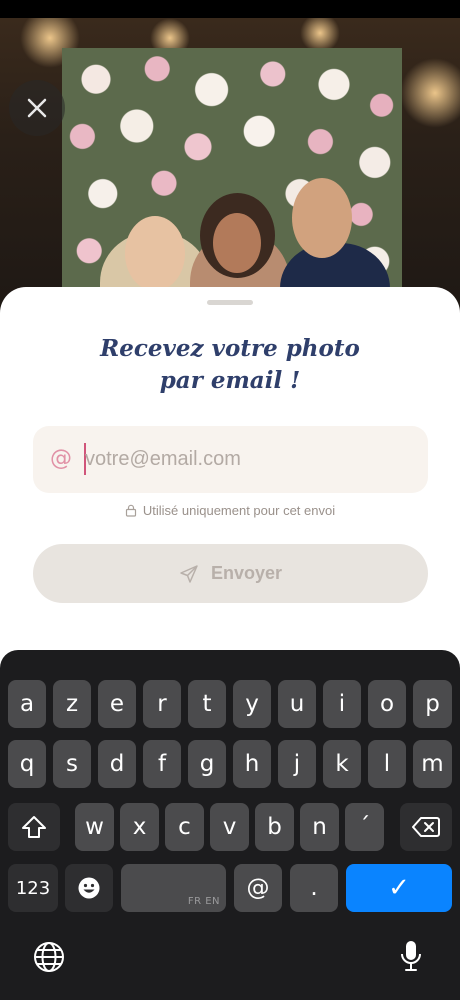 This screenshot has width=460, height=1000. What do you see at coordinates (162, 764) in the screenshot?
I see `key-f: f` at bounding box center [162, 764].